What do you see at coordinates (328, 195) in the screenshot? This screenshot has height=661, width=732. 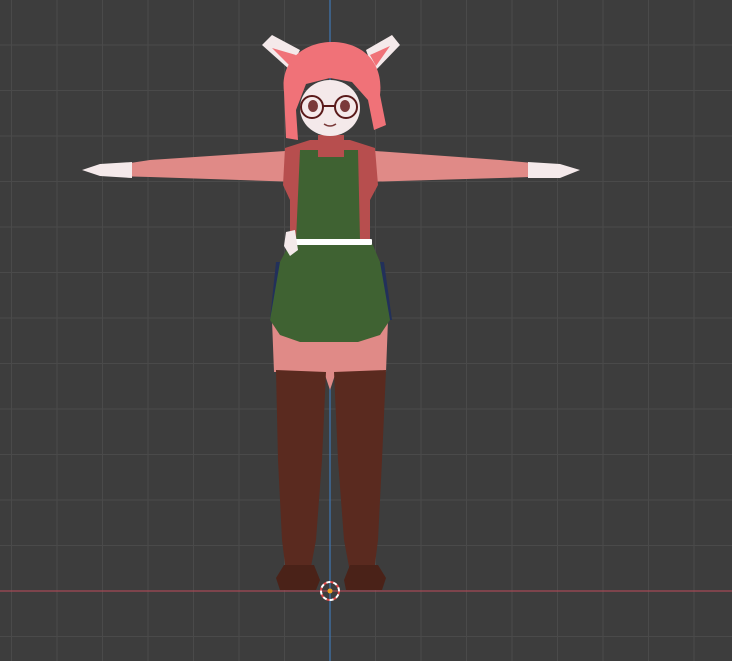 I see `apron-bib` at bounding box center [328, 195].